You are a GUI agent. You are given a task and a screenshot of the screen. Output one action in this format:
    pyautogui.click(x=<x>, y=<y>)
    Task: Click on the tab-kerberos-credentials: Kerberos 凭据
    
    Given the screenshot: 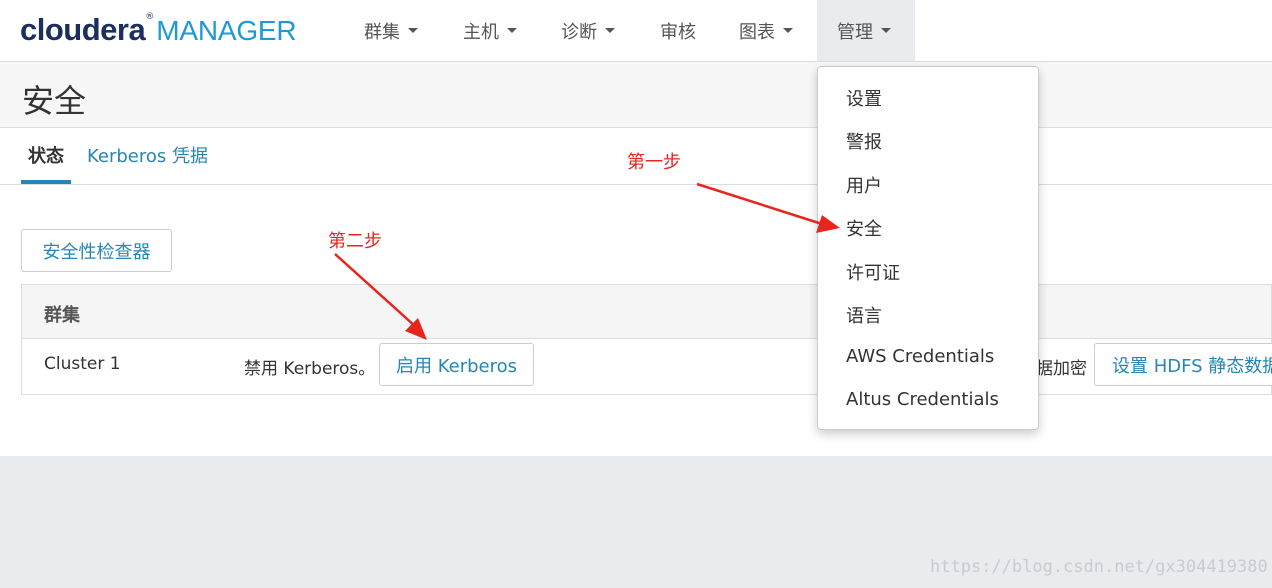 What is the action you would take?
    pyautogui.click(x=147, y=155)
    